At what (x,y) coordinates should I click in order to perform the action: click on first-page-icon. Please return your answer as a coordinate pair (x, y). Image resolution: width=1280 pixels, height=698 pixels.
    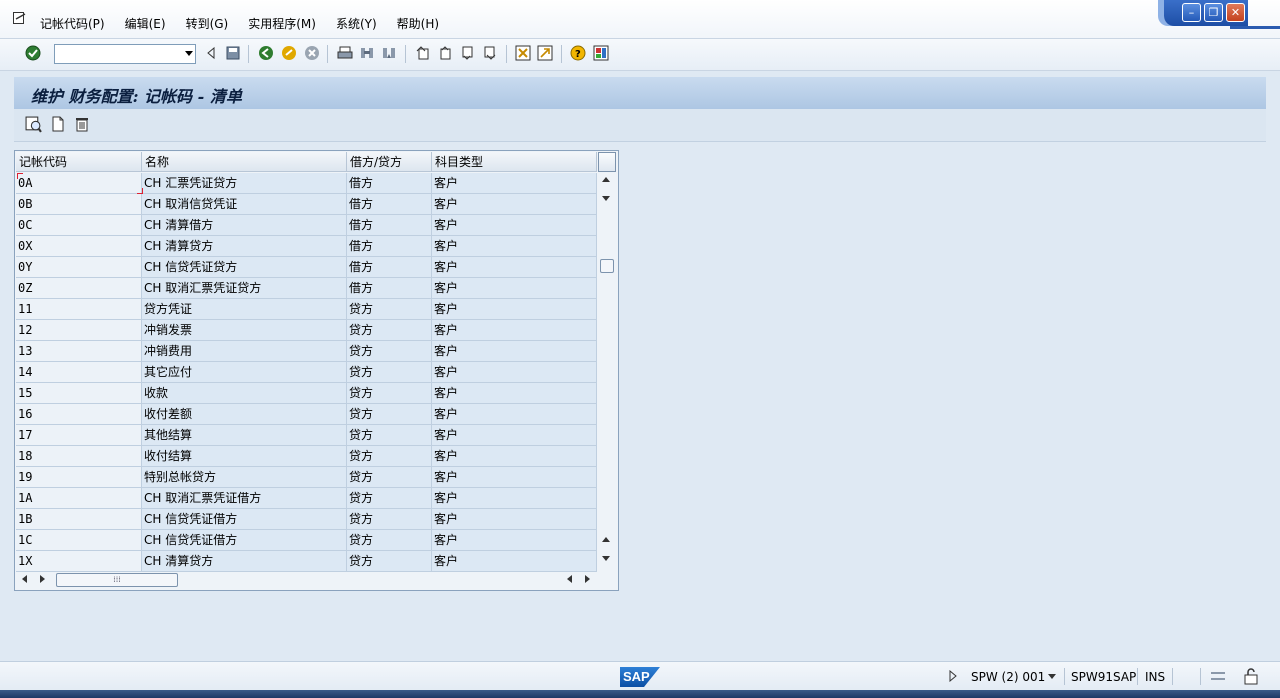
    Looking at the image, I should click on (423, 53).